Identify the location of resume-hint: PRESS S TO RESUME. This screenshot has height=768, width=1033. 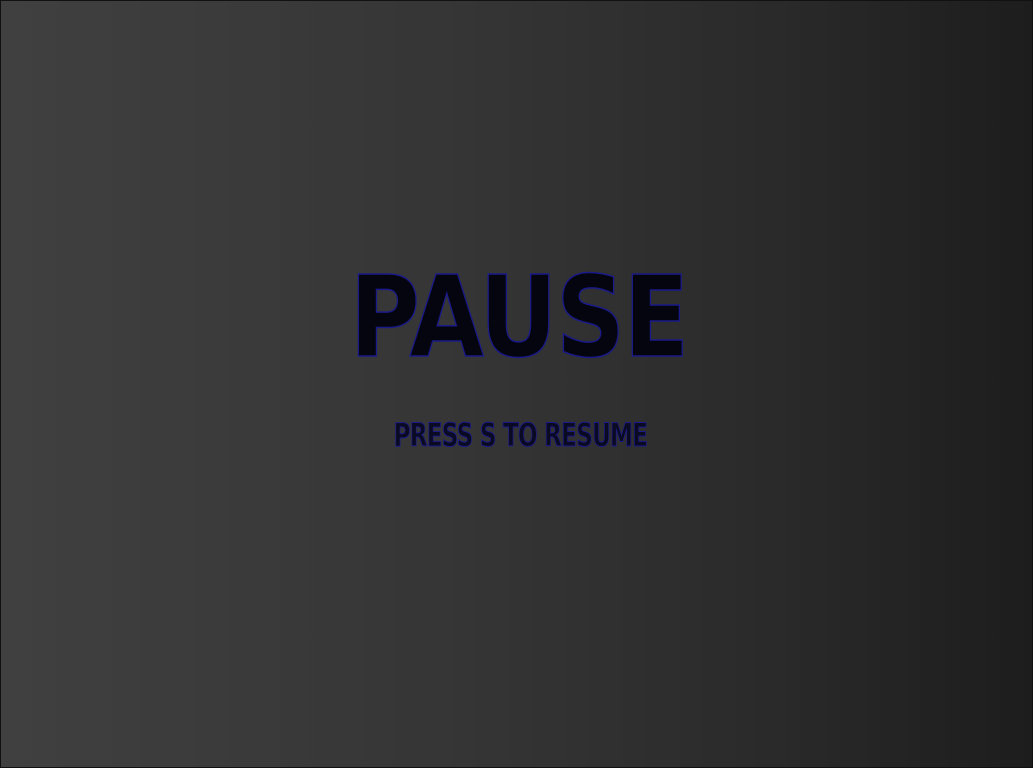
(520, 435).